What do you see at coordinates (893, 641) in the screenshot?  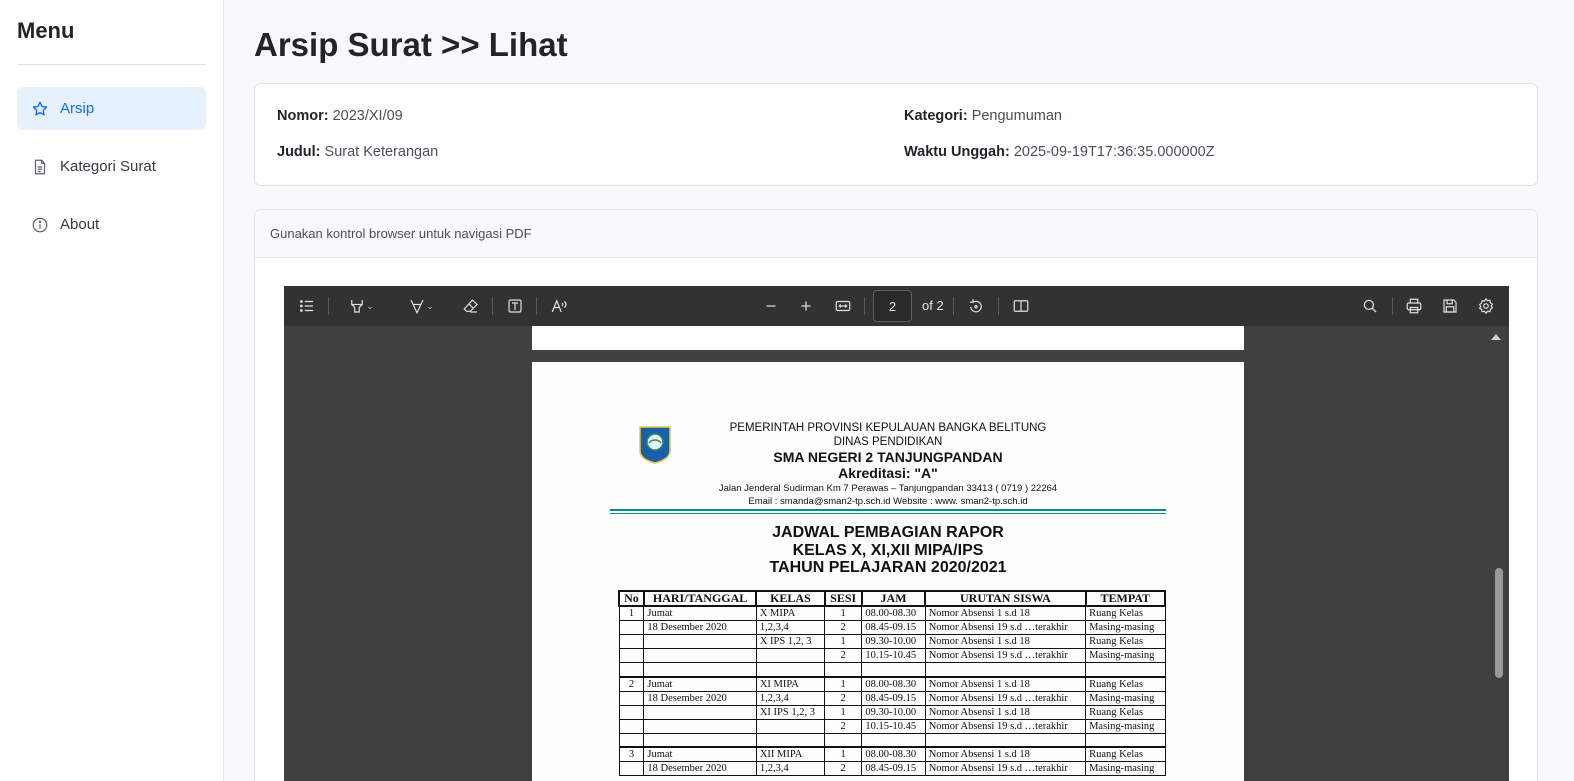 I see `table-cell: 09.30-10.00` at bounding box center [893, 641].